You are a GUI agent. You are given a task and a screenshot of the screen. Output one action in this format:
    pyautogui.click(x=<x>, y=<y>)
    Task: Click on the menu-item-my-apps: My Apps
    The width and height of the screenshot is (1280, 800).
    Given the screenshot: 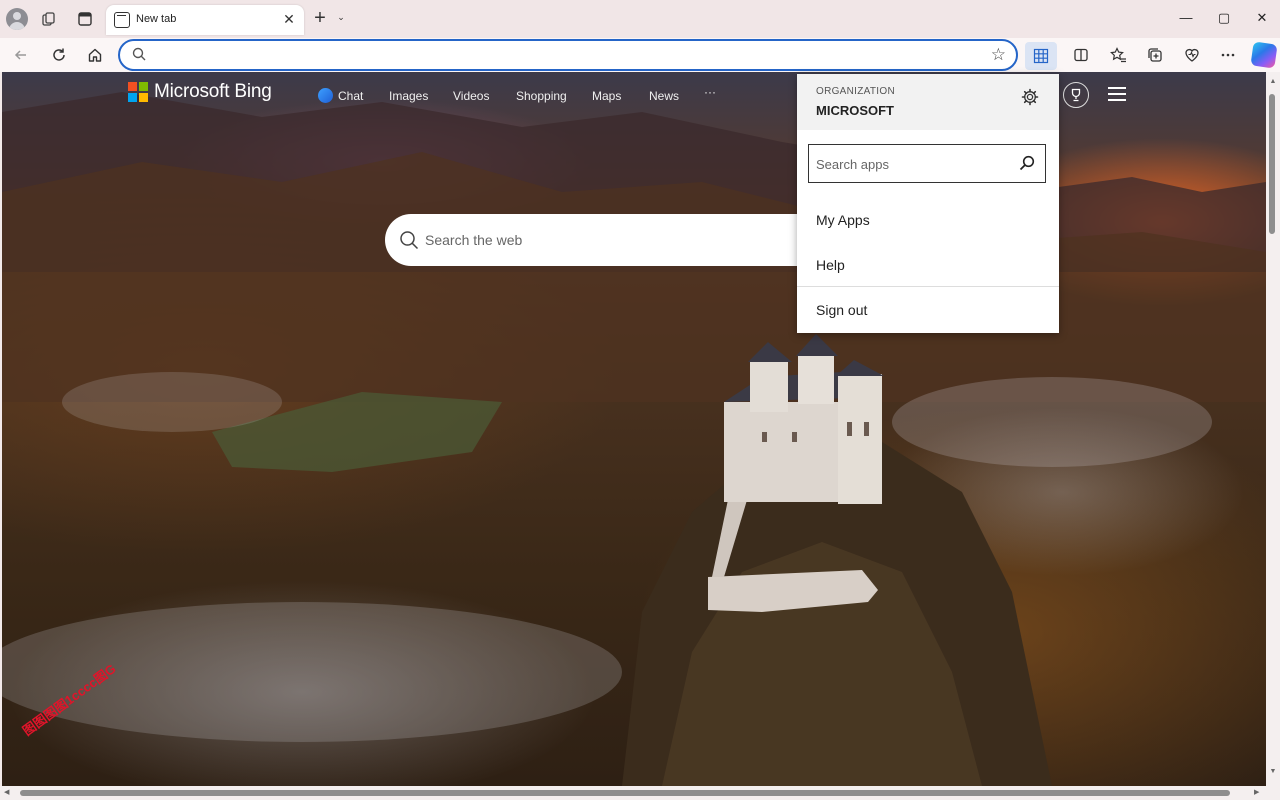 What is the action you would take?
    pyautogui.click(x=843, y=220)
    